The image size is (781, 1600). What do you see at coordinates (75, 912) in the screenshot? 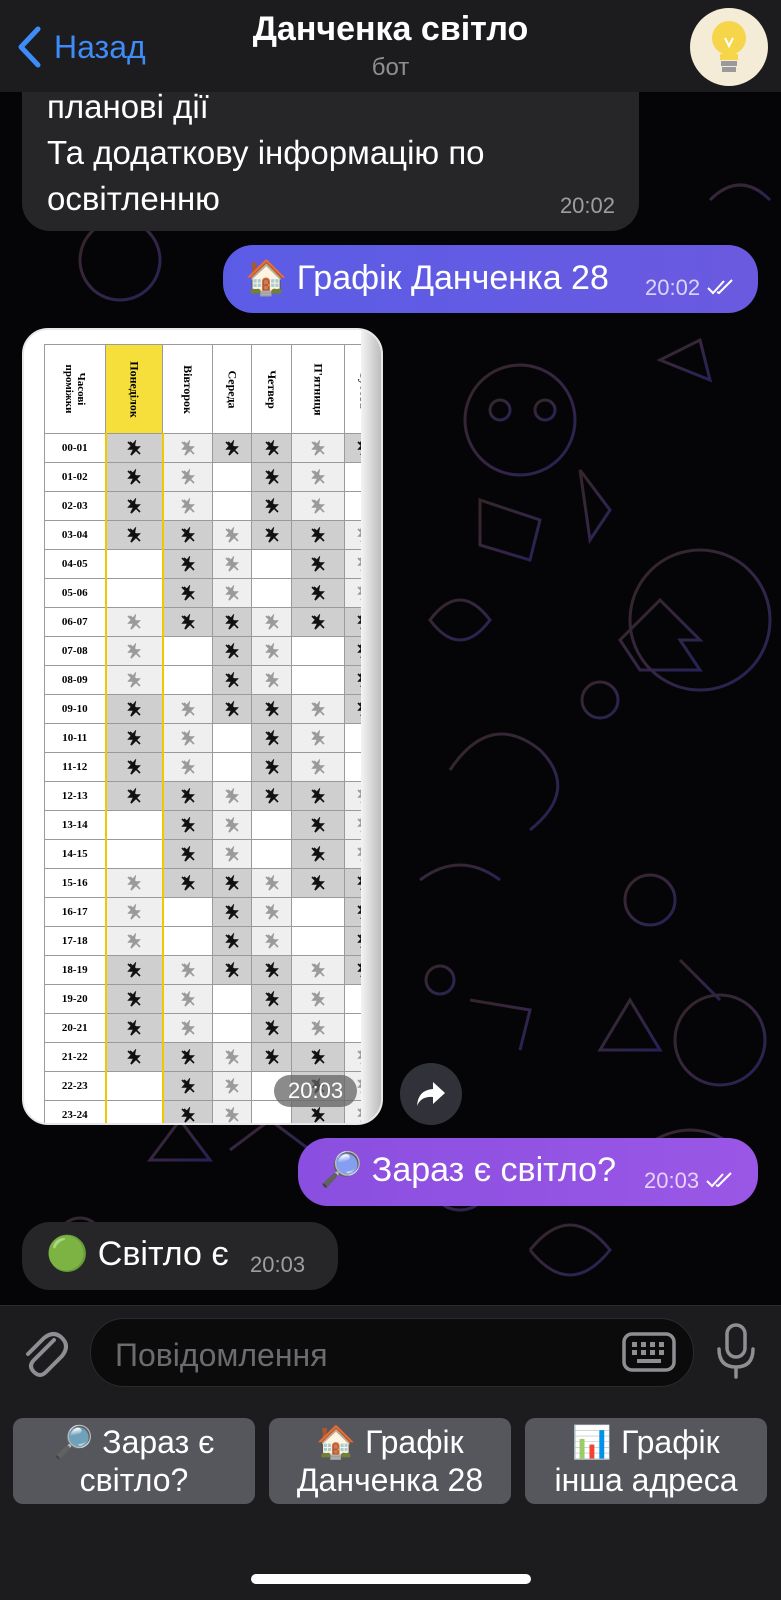
I see `hours-cell: 16-17` at bounding box center [75, 912].